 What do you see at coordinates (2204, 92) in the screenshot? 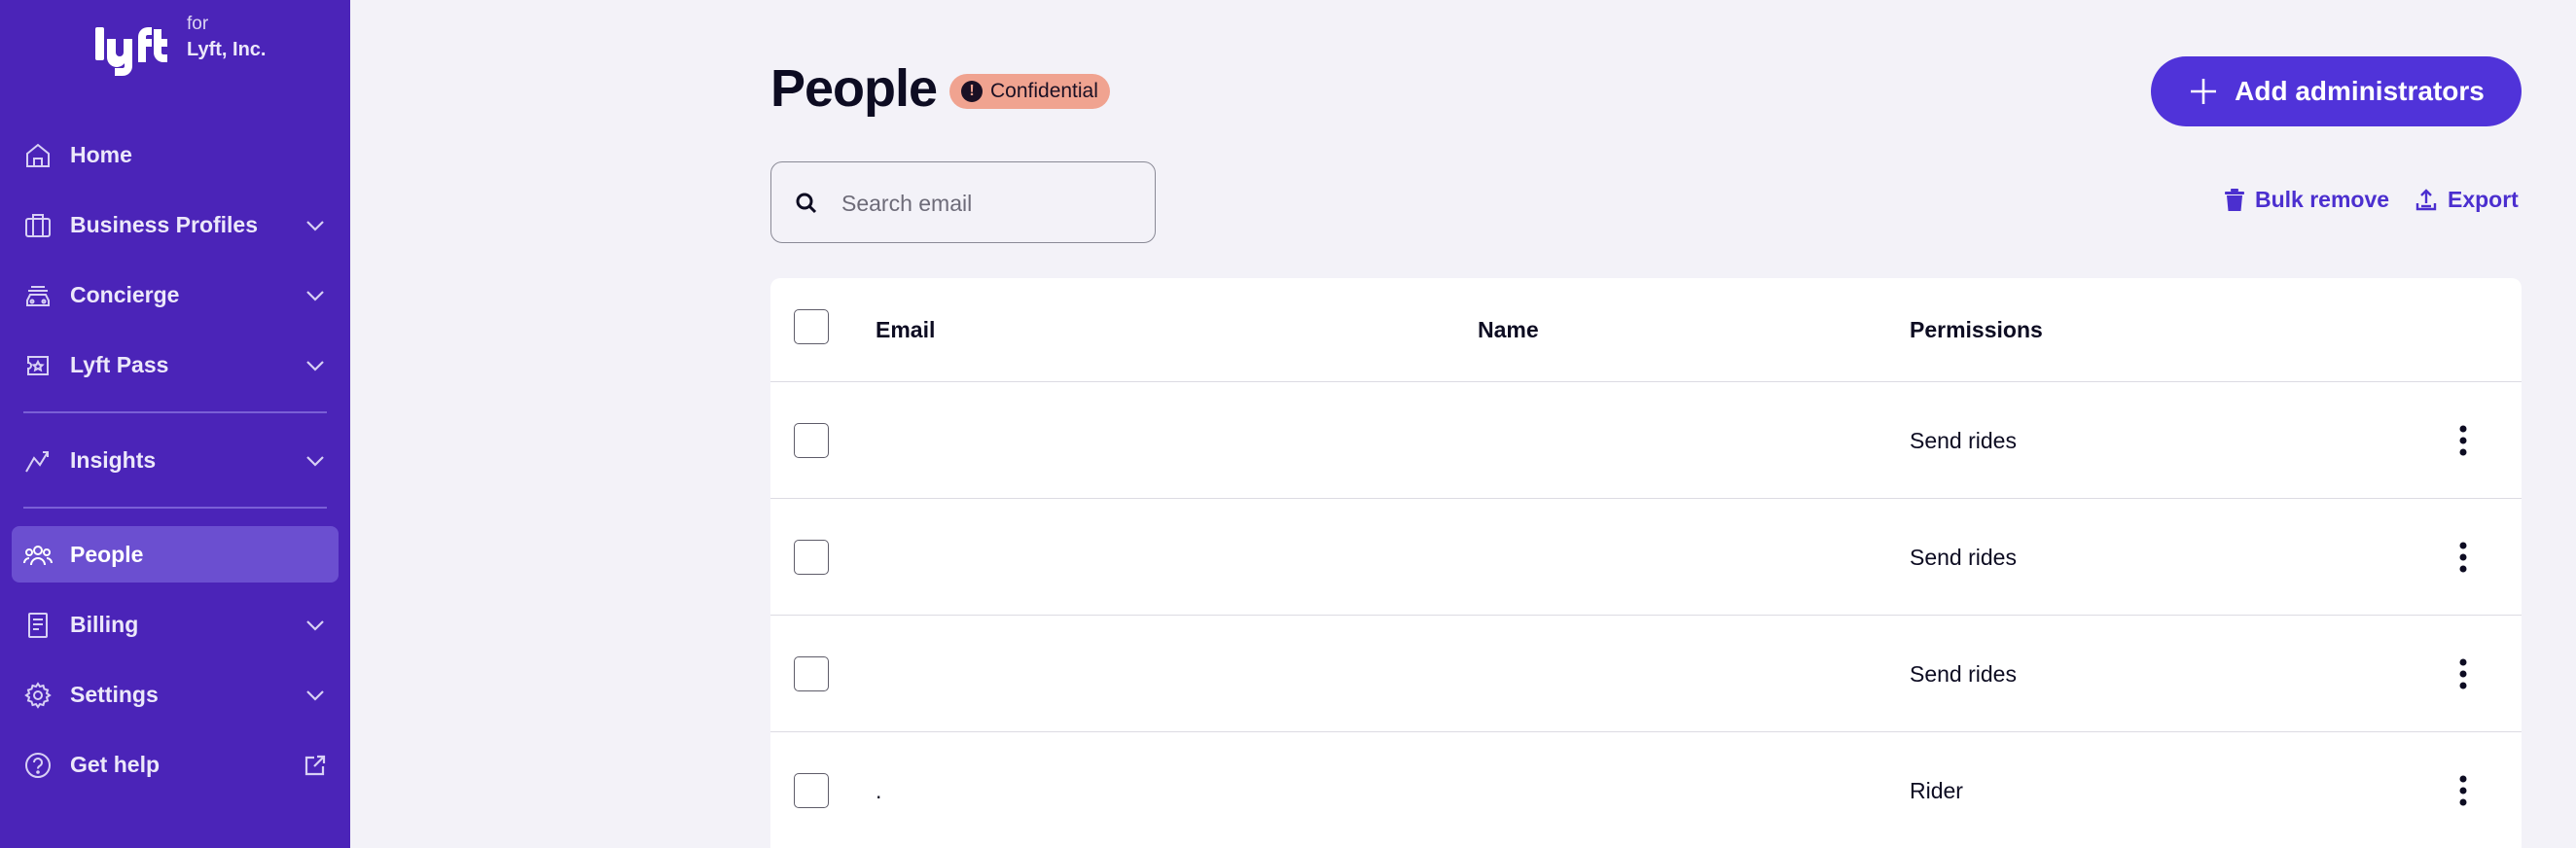
I see `plus-icon` at bounding box center [2204, 92].